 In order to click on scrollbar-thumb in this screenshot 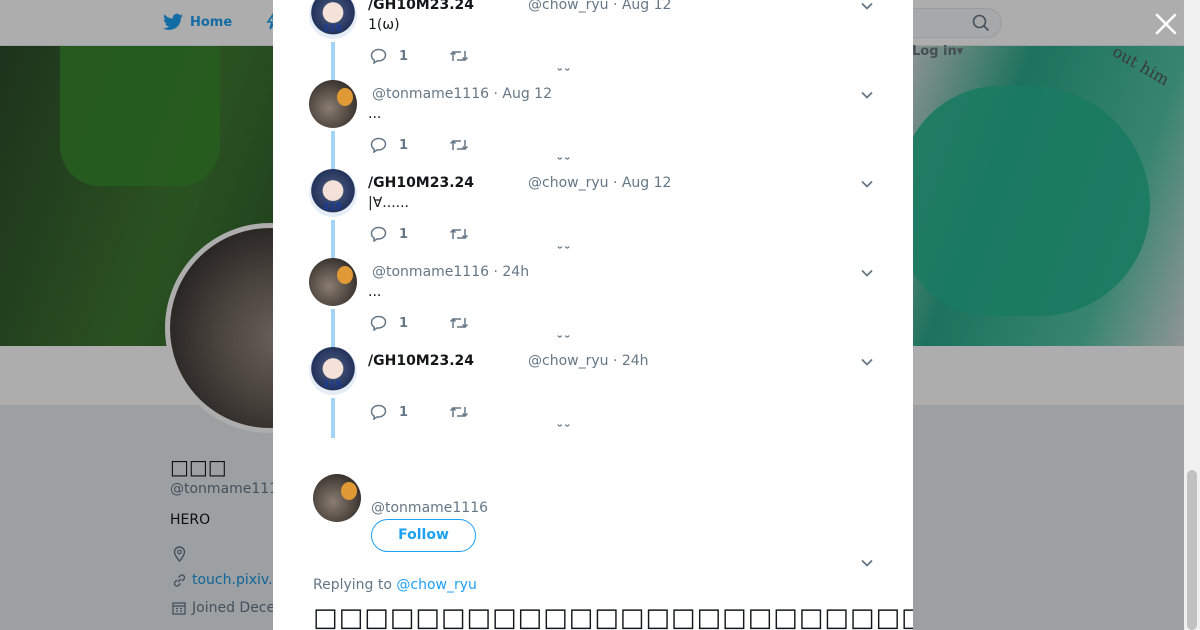, I will do `click(1192, 550)`.